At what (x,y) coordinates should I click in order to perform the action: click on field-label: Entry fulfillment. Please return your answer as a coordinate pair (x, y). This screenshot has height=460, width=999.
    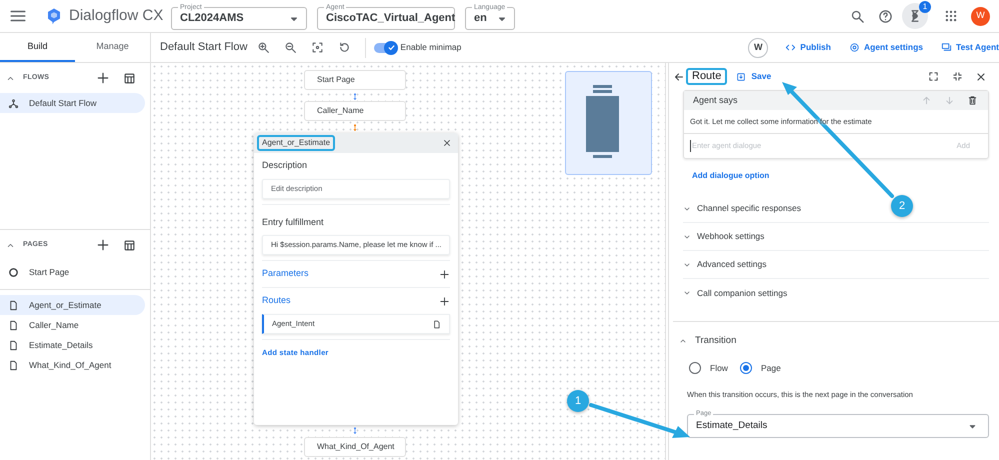
    Looking at the image, I should click on (293, 222).